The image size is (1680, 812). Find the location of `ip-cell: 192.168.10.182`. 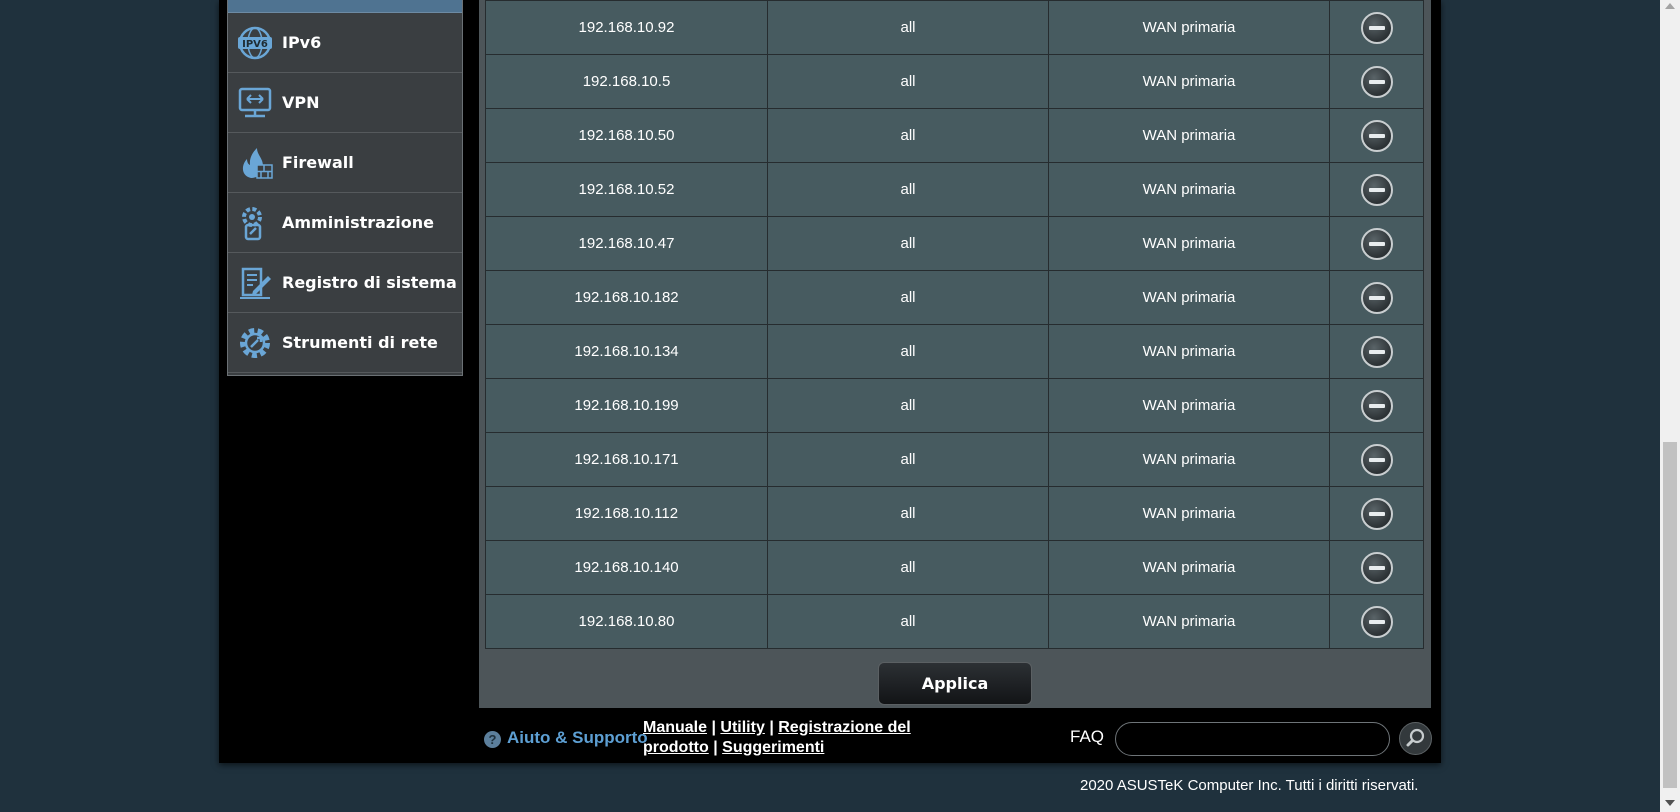

ip-cell: 192.168.10.182 is located at coordinates (626, 297).